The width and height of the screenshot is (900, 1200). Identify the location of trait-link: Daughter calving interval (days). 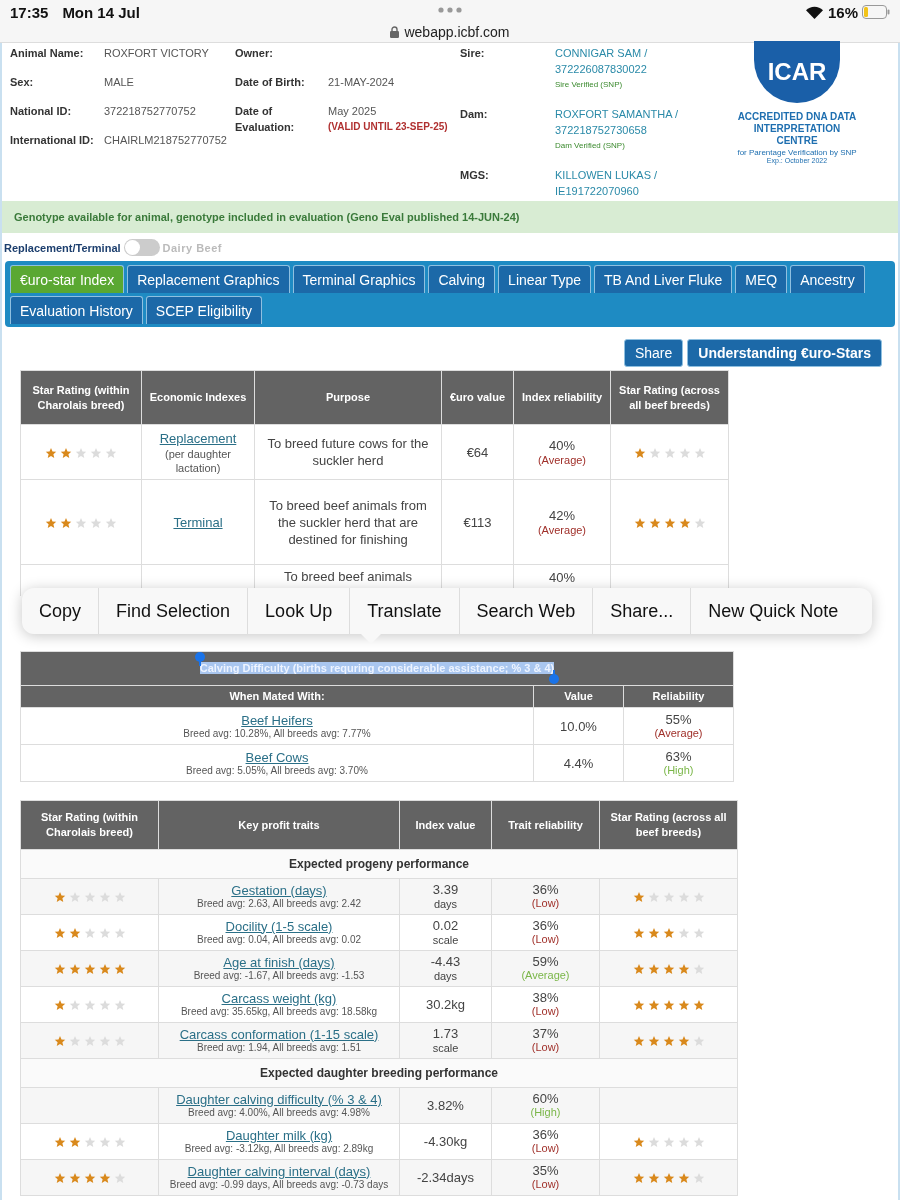
(279, 1171).